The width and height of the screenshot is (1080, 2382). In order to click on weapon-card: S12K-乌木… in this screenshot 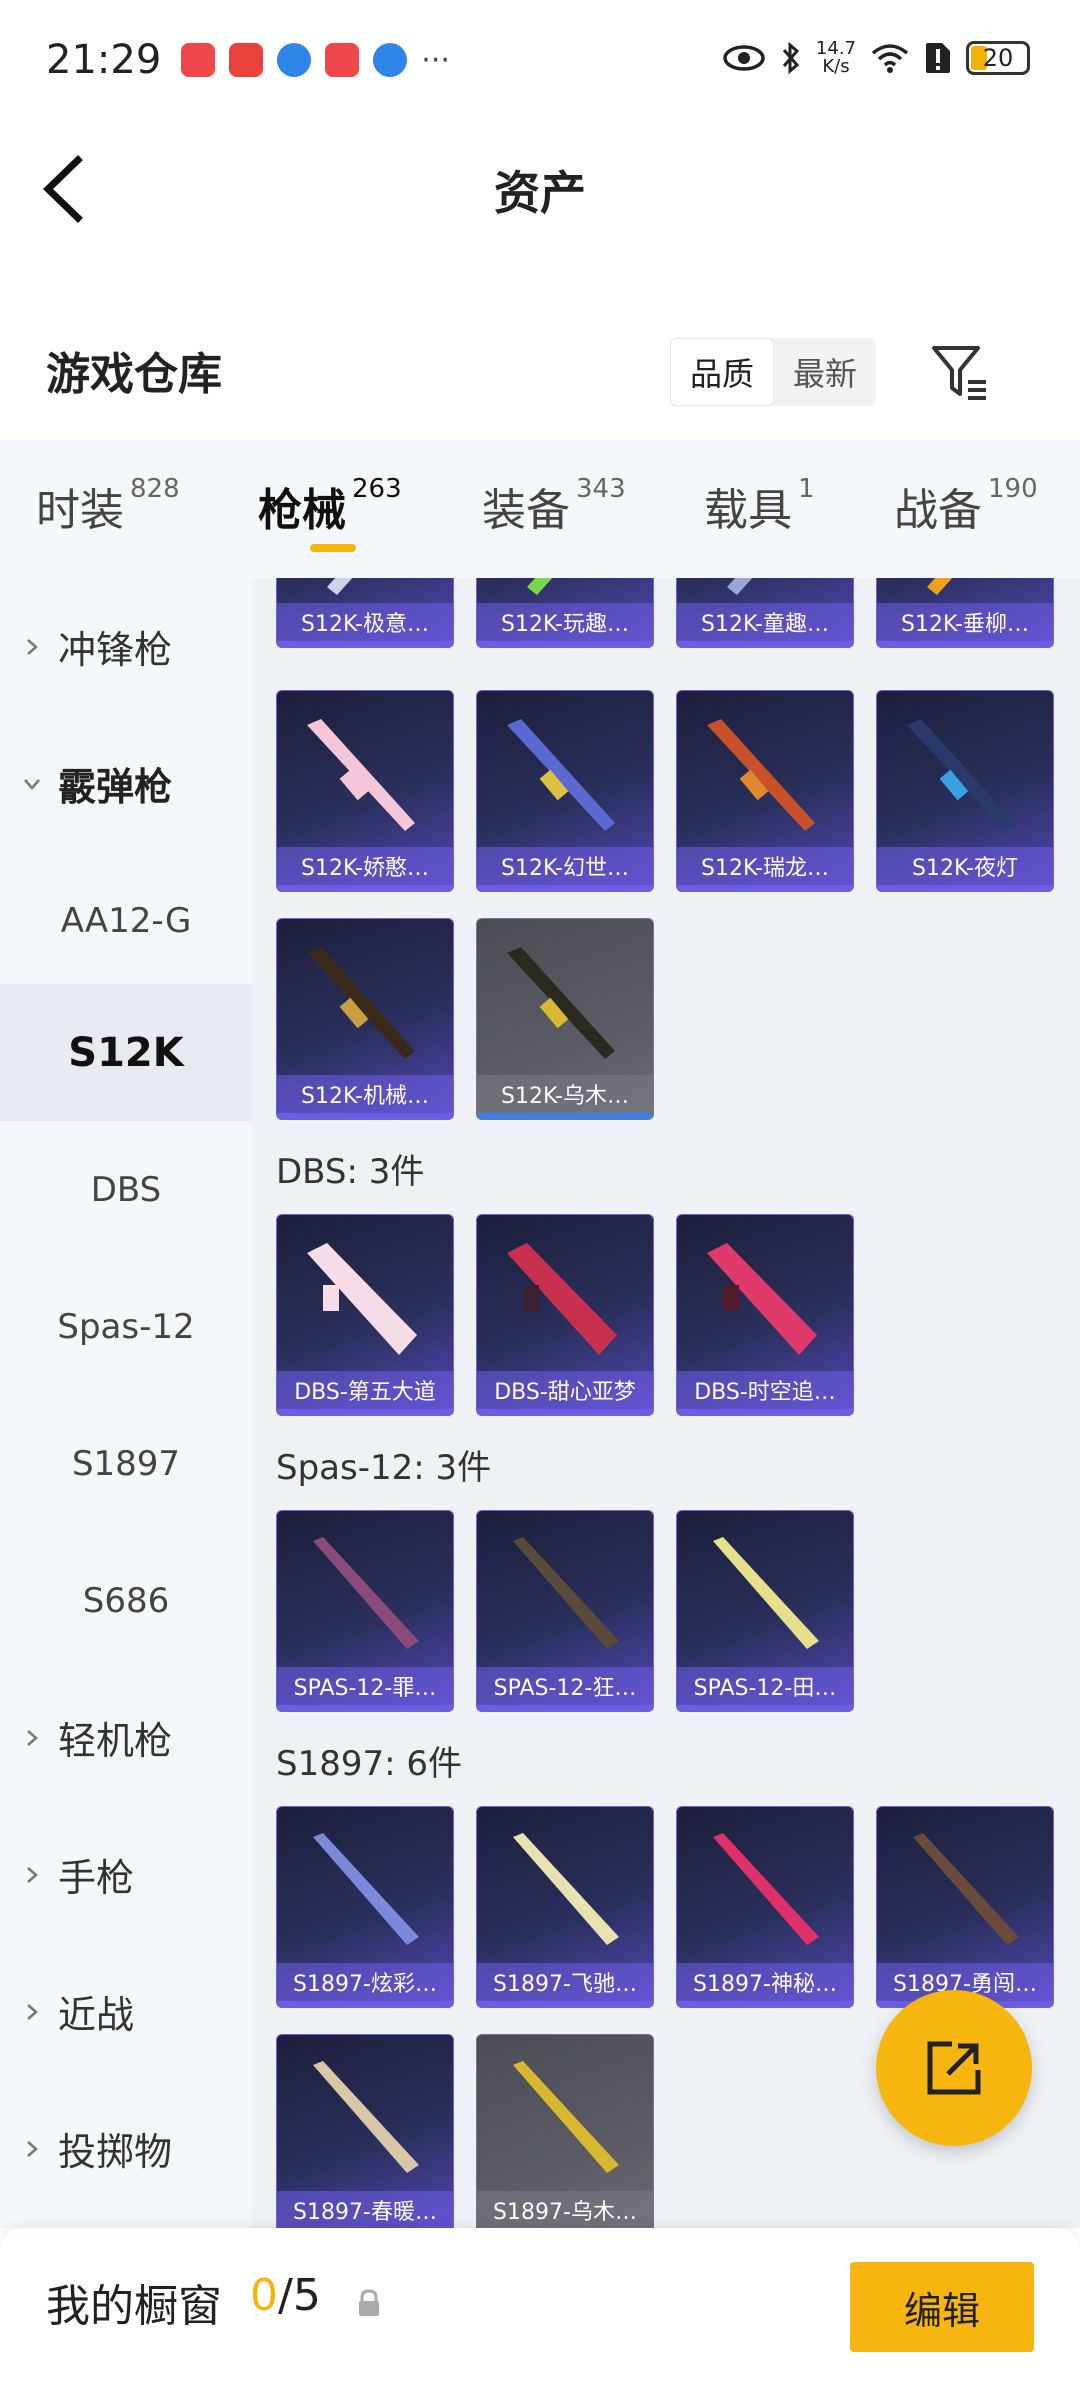, I will do `click(565, 1019)`.